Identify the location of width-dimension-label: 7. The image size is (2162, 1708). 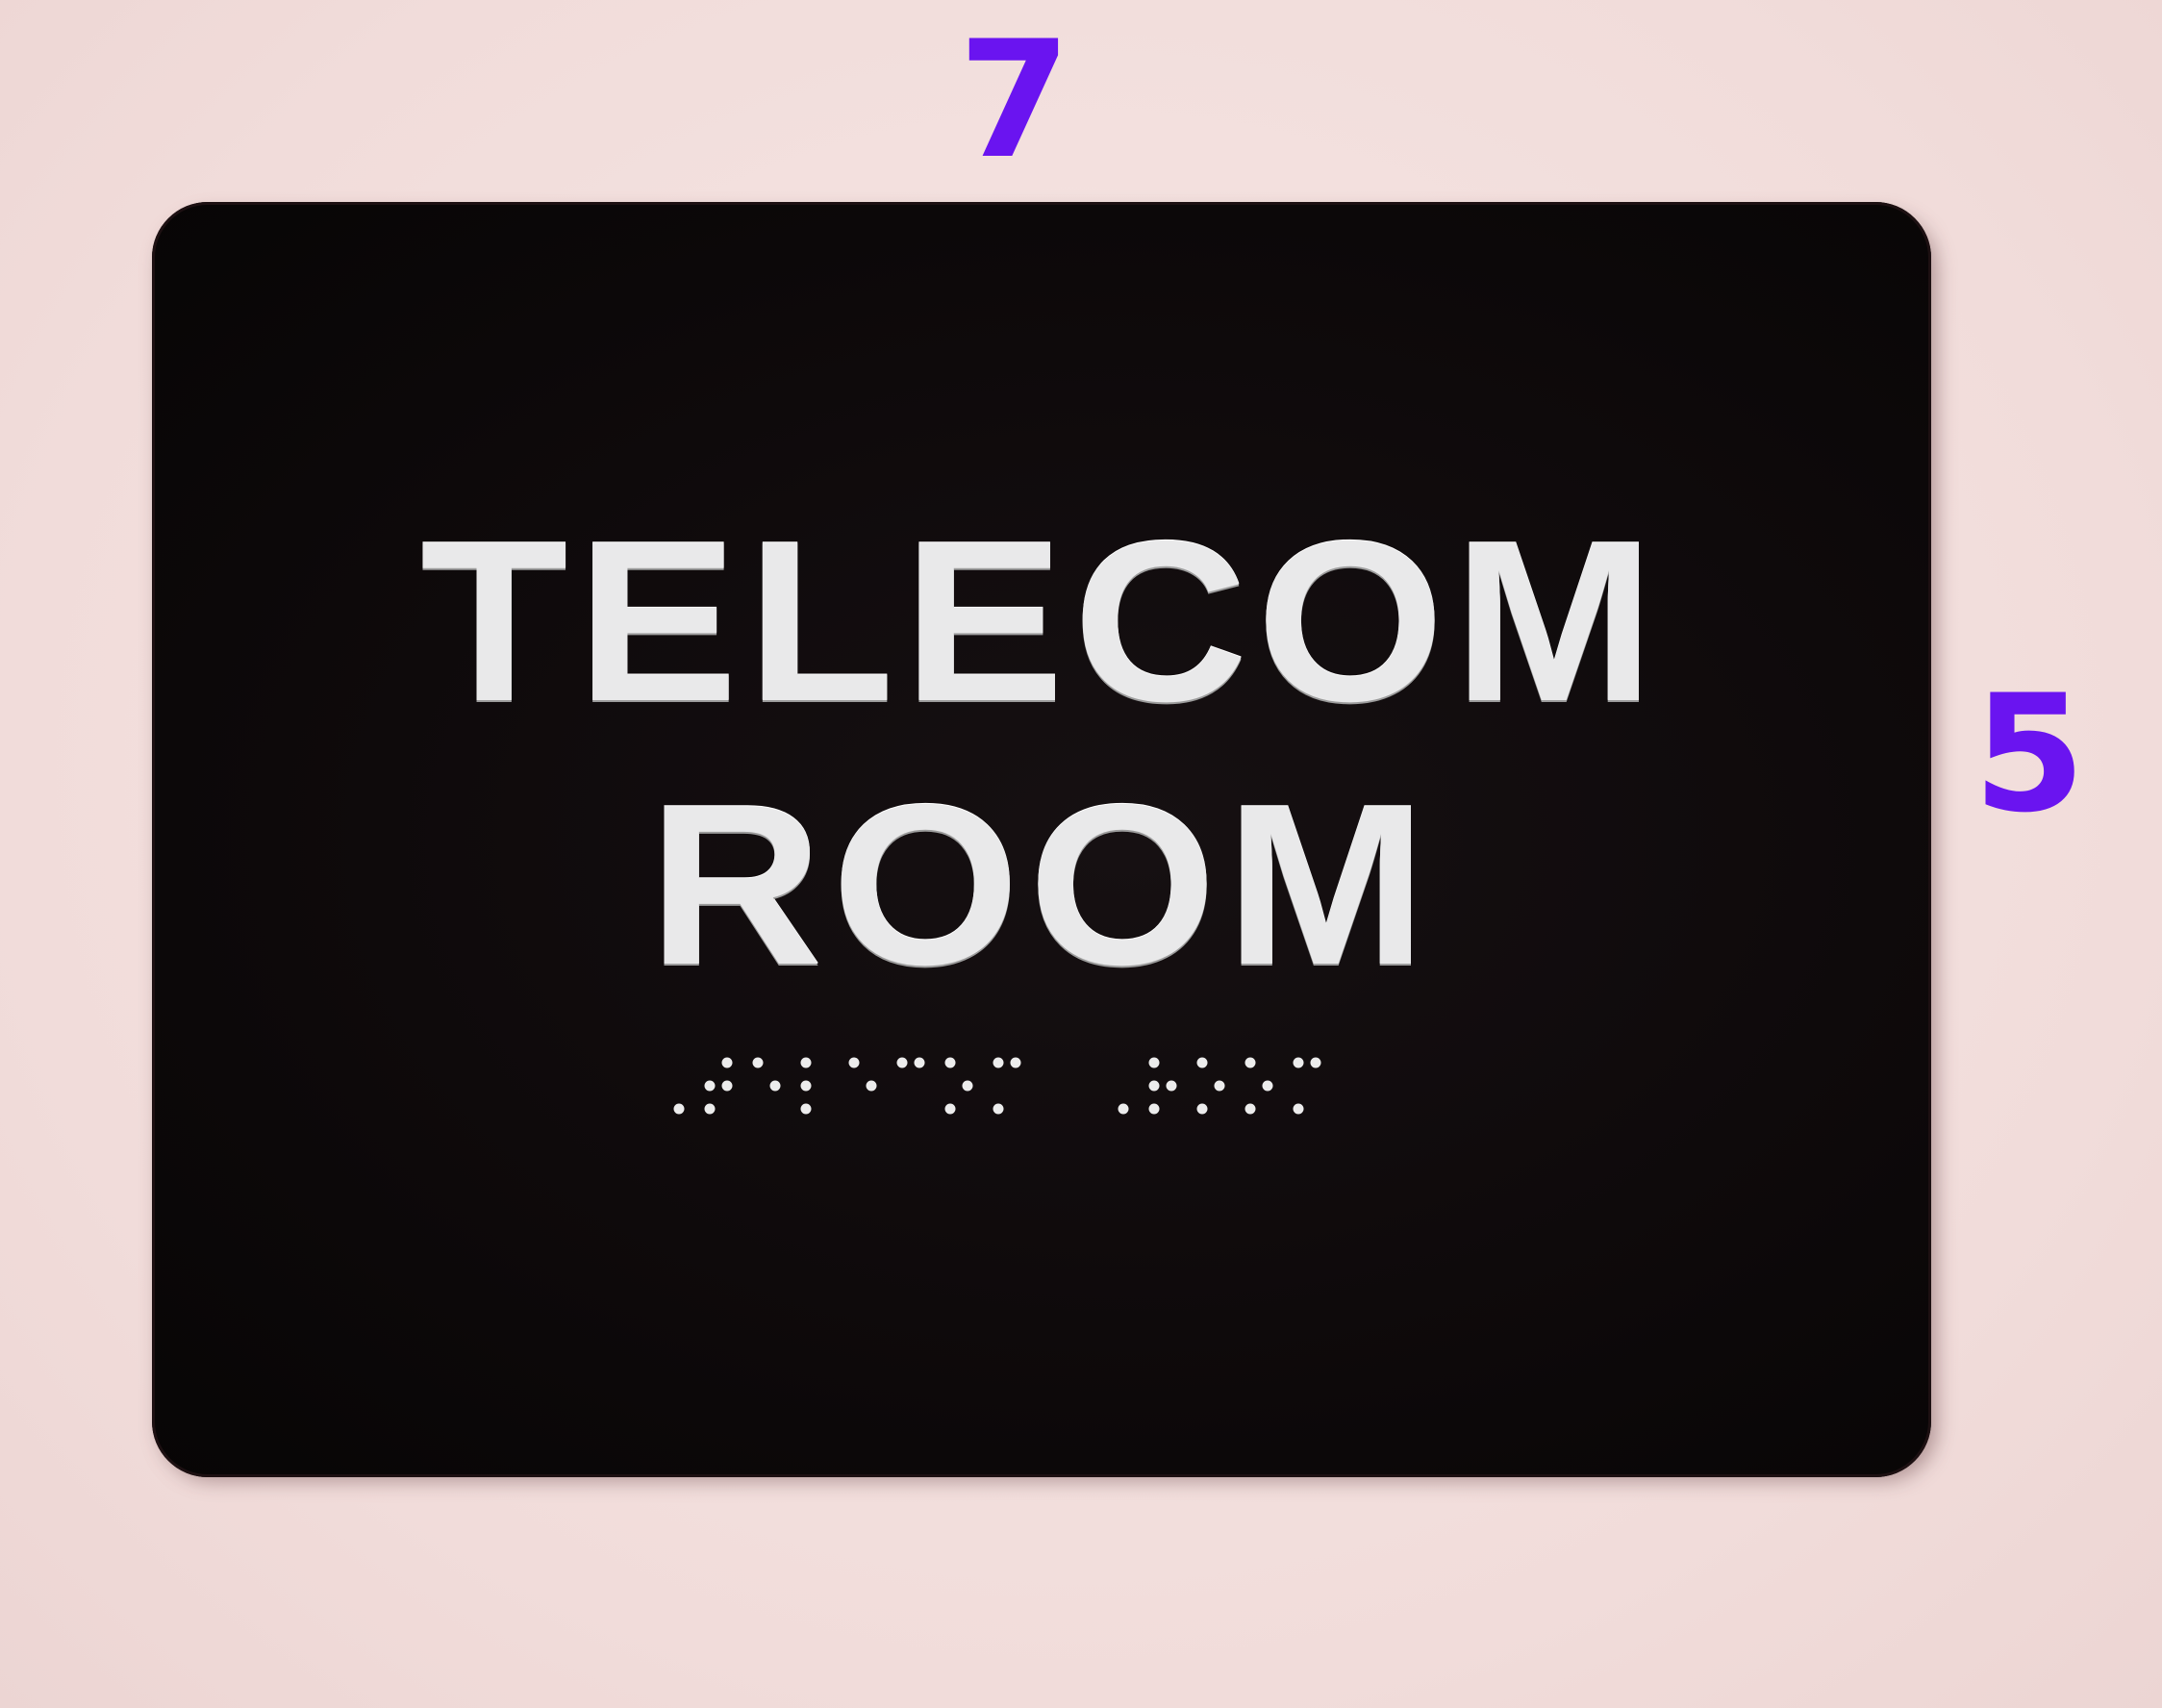
(1015, 100).